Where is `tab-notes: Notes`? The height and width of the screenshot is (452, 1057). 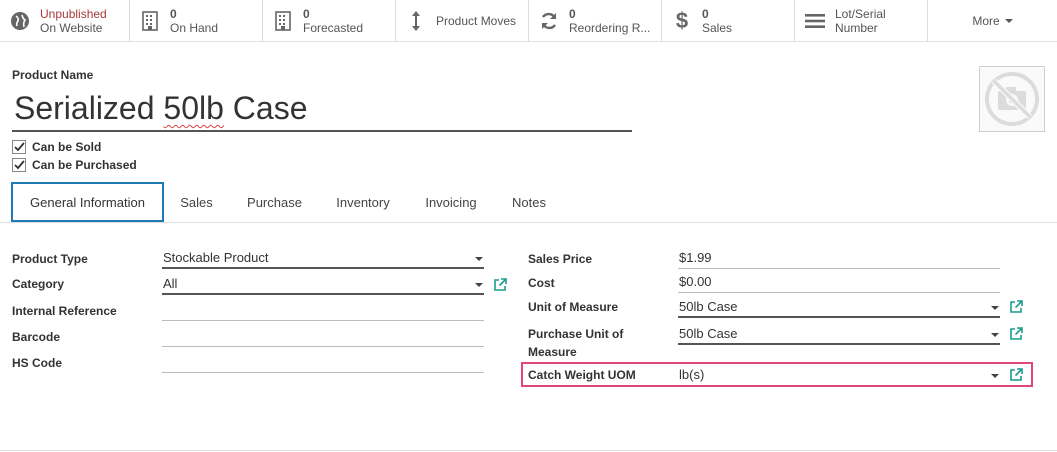
tab-notes: Notes is located at coordinates (529, 202).